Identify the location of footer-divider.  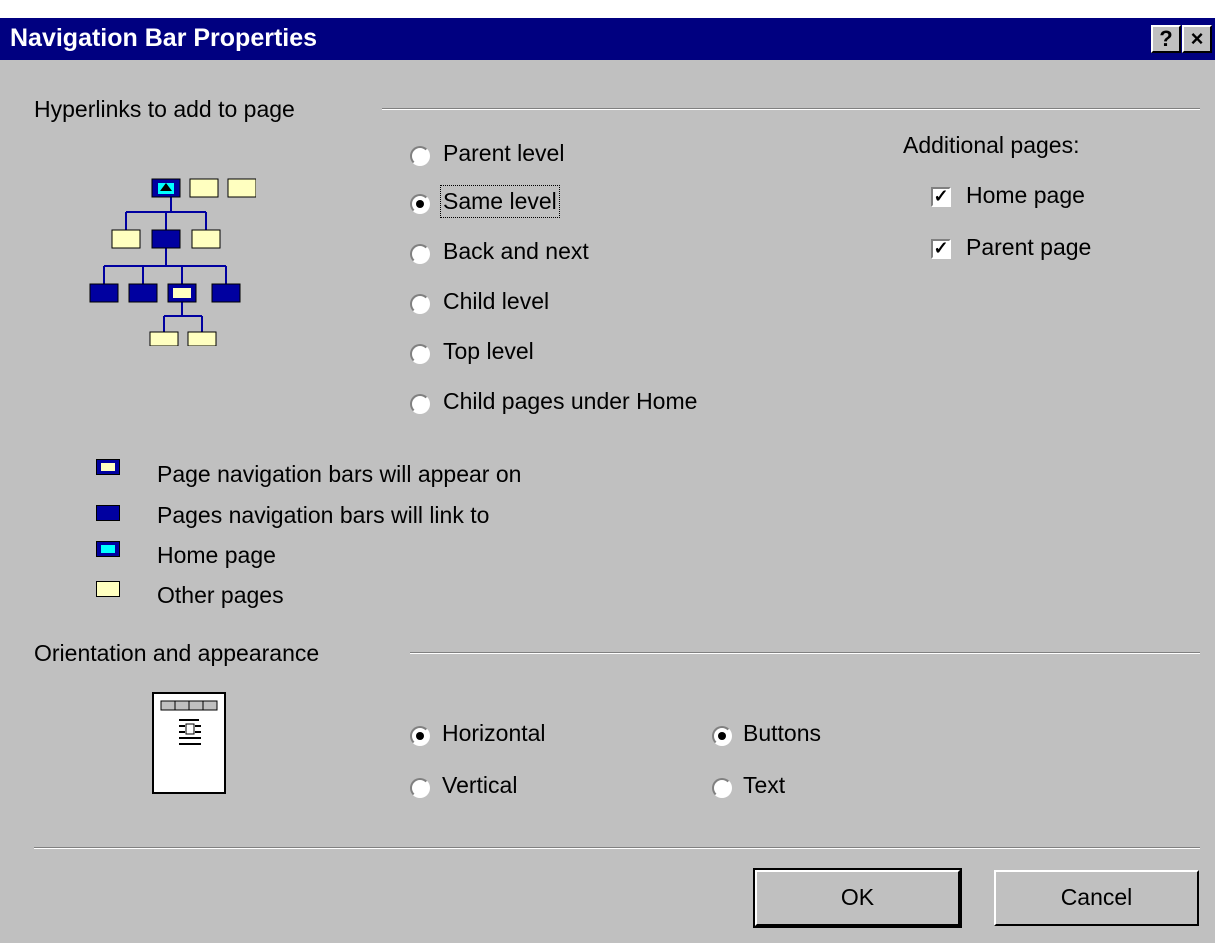
(617, 848).